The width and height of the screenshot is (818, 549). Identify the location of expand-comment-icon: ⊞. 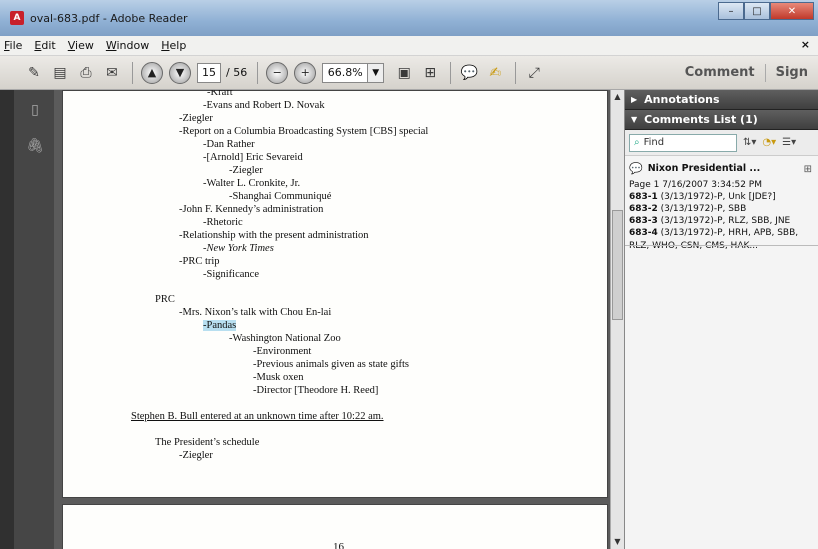
(808, 170).